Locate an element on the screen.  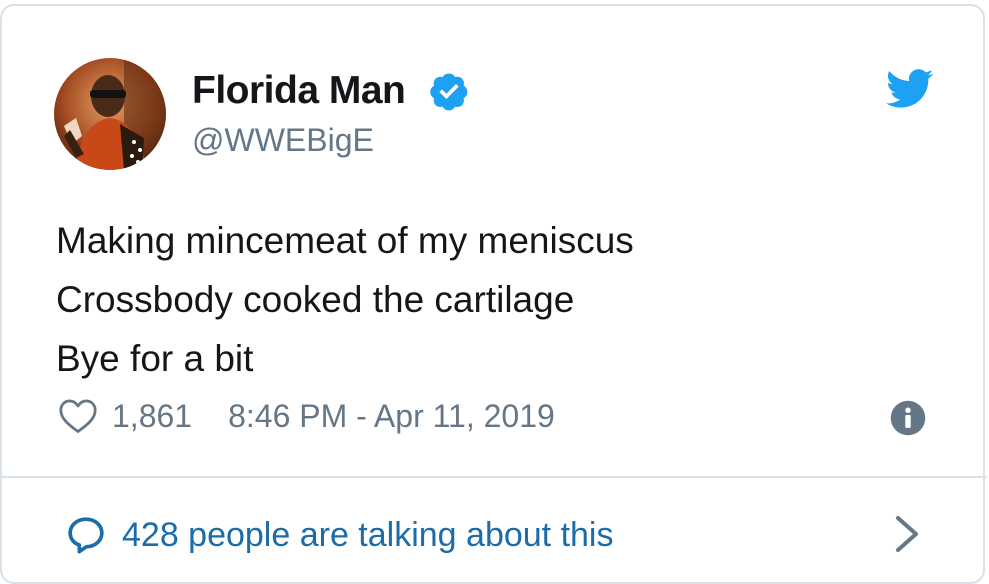
speech-bubble-icon is located at coordinates (86, 535).